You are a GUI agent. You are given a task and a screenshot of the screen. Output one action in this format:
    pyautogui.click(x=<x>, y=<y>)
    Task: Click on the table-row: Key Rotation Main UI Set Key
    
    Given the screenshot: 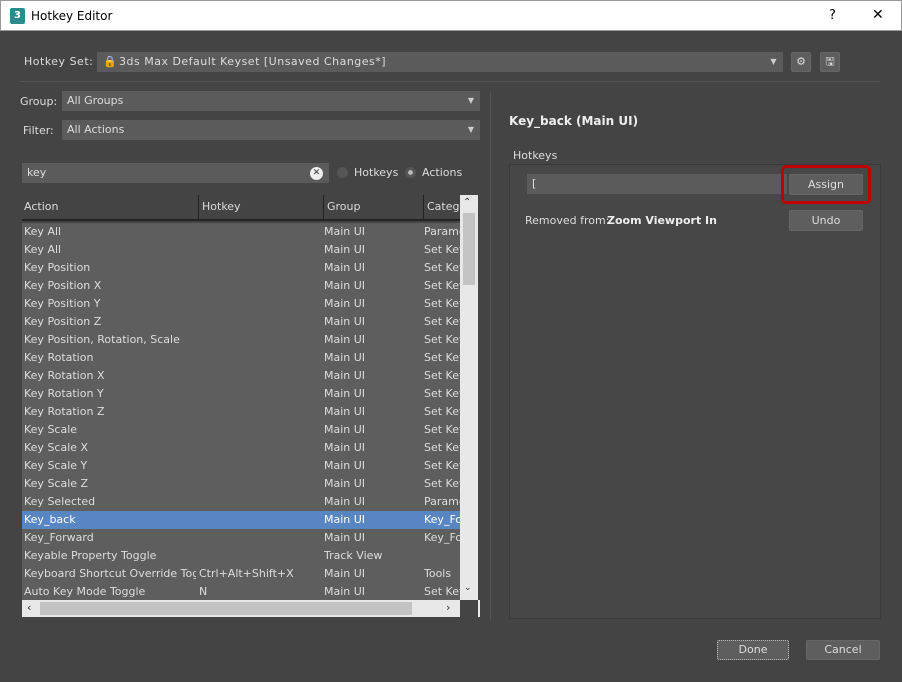 What is the action you would take?
    pyautogui.click(x=241, y=358)
    